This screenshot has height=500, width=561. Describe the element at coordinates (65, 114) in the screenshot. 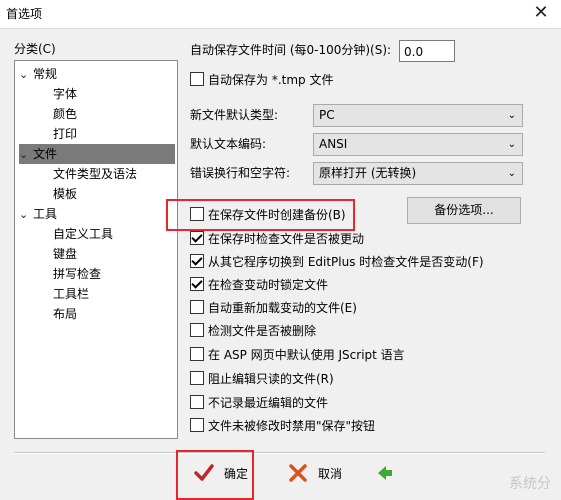

I see `tree-item-color: 颜色` at that location.